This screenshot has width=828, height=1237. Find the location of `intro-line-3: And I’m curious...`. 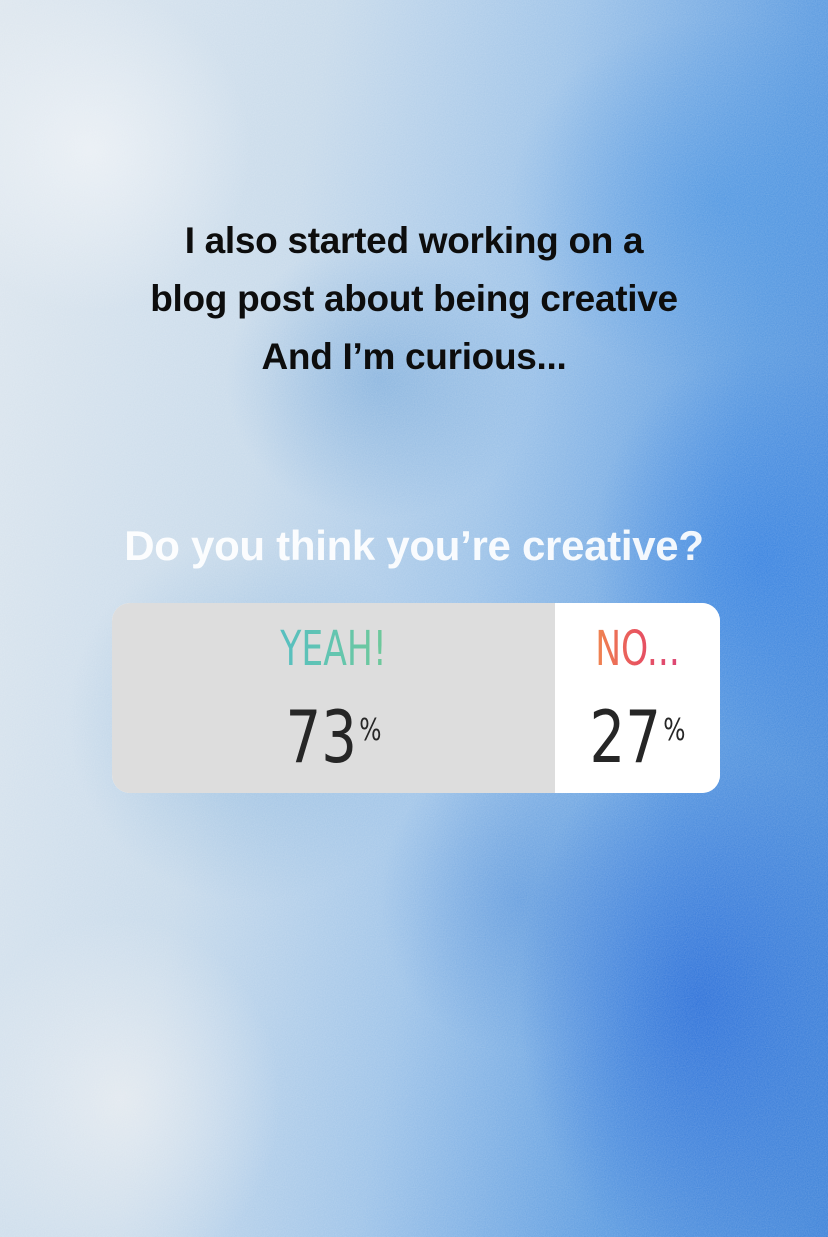

intro-line-3: And I’m curious... is located at coordinates (414, 356).